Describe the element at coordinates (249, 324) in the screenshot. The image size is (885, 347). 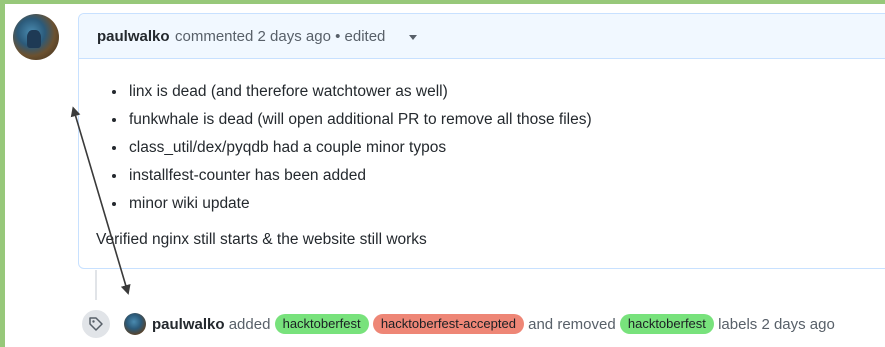
I see `event-added-word: added` at that location.